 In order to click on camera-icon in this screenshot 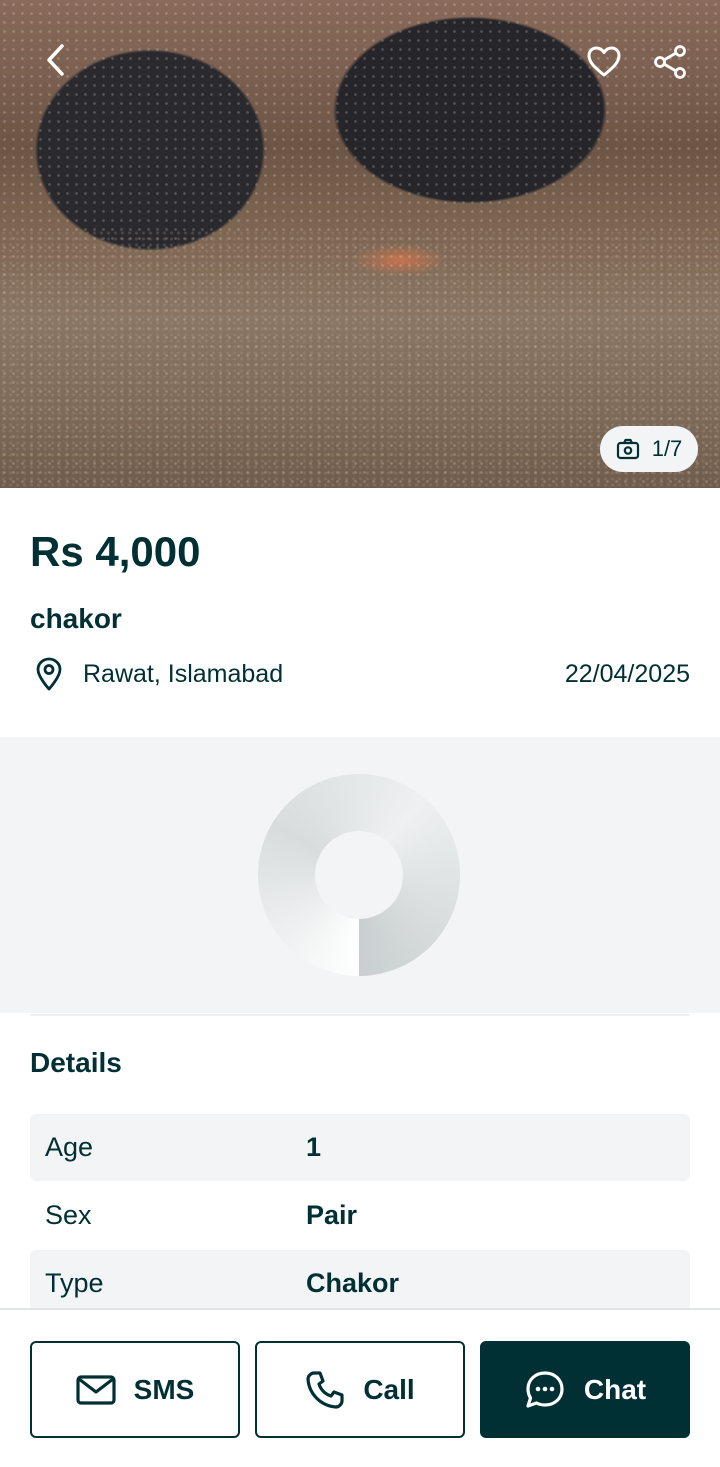, I will do `click(627, 449)`.